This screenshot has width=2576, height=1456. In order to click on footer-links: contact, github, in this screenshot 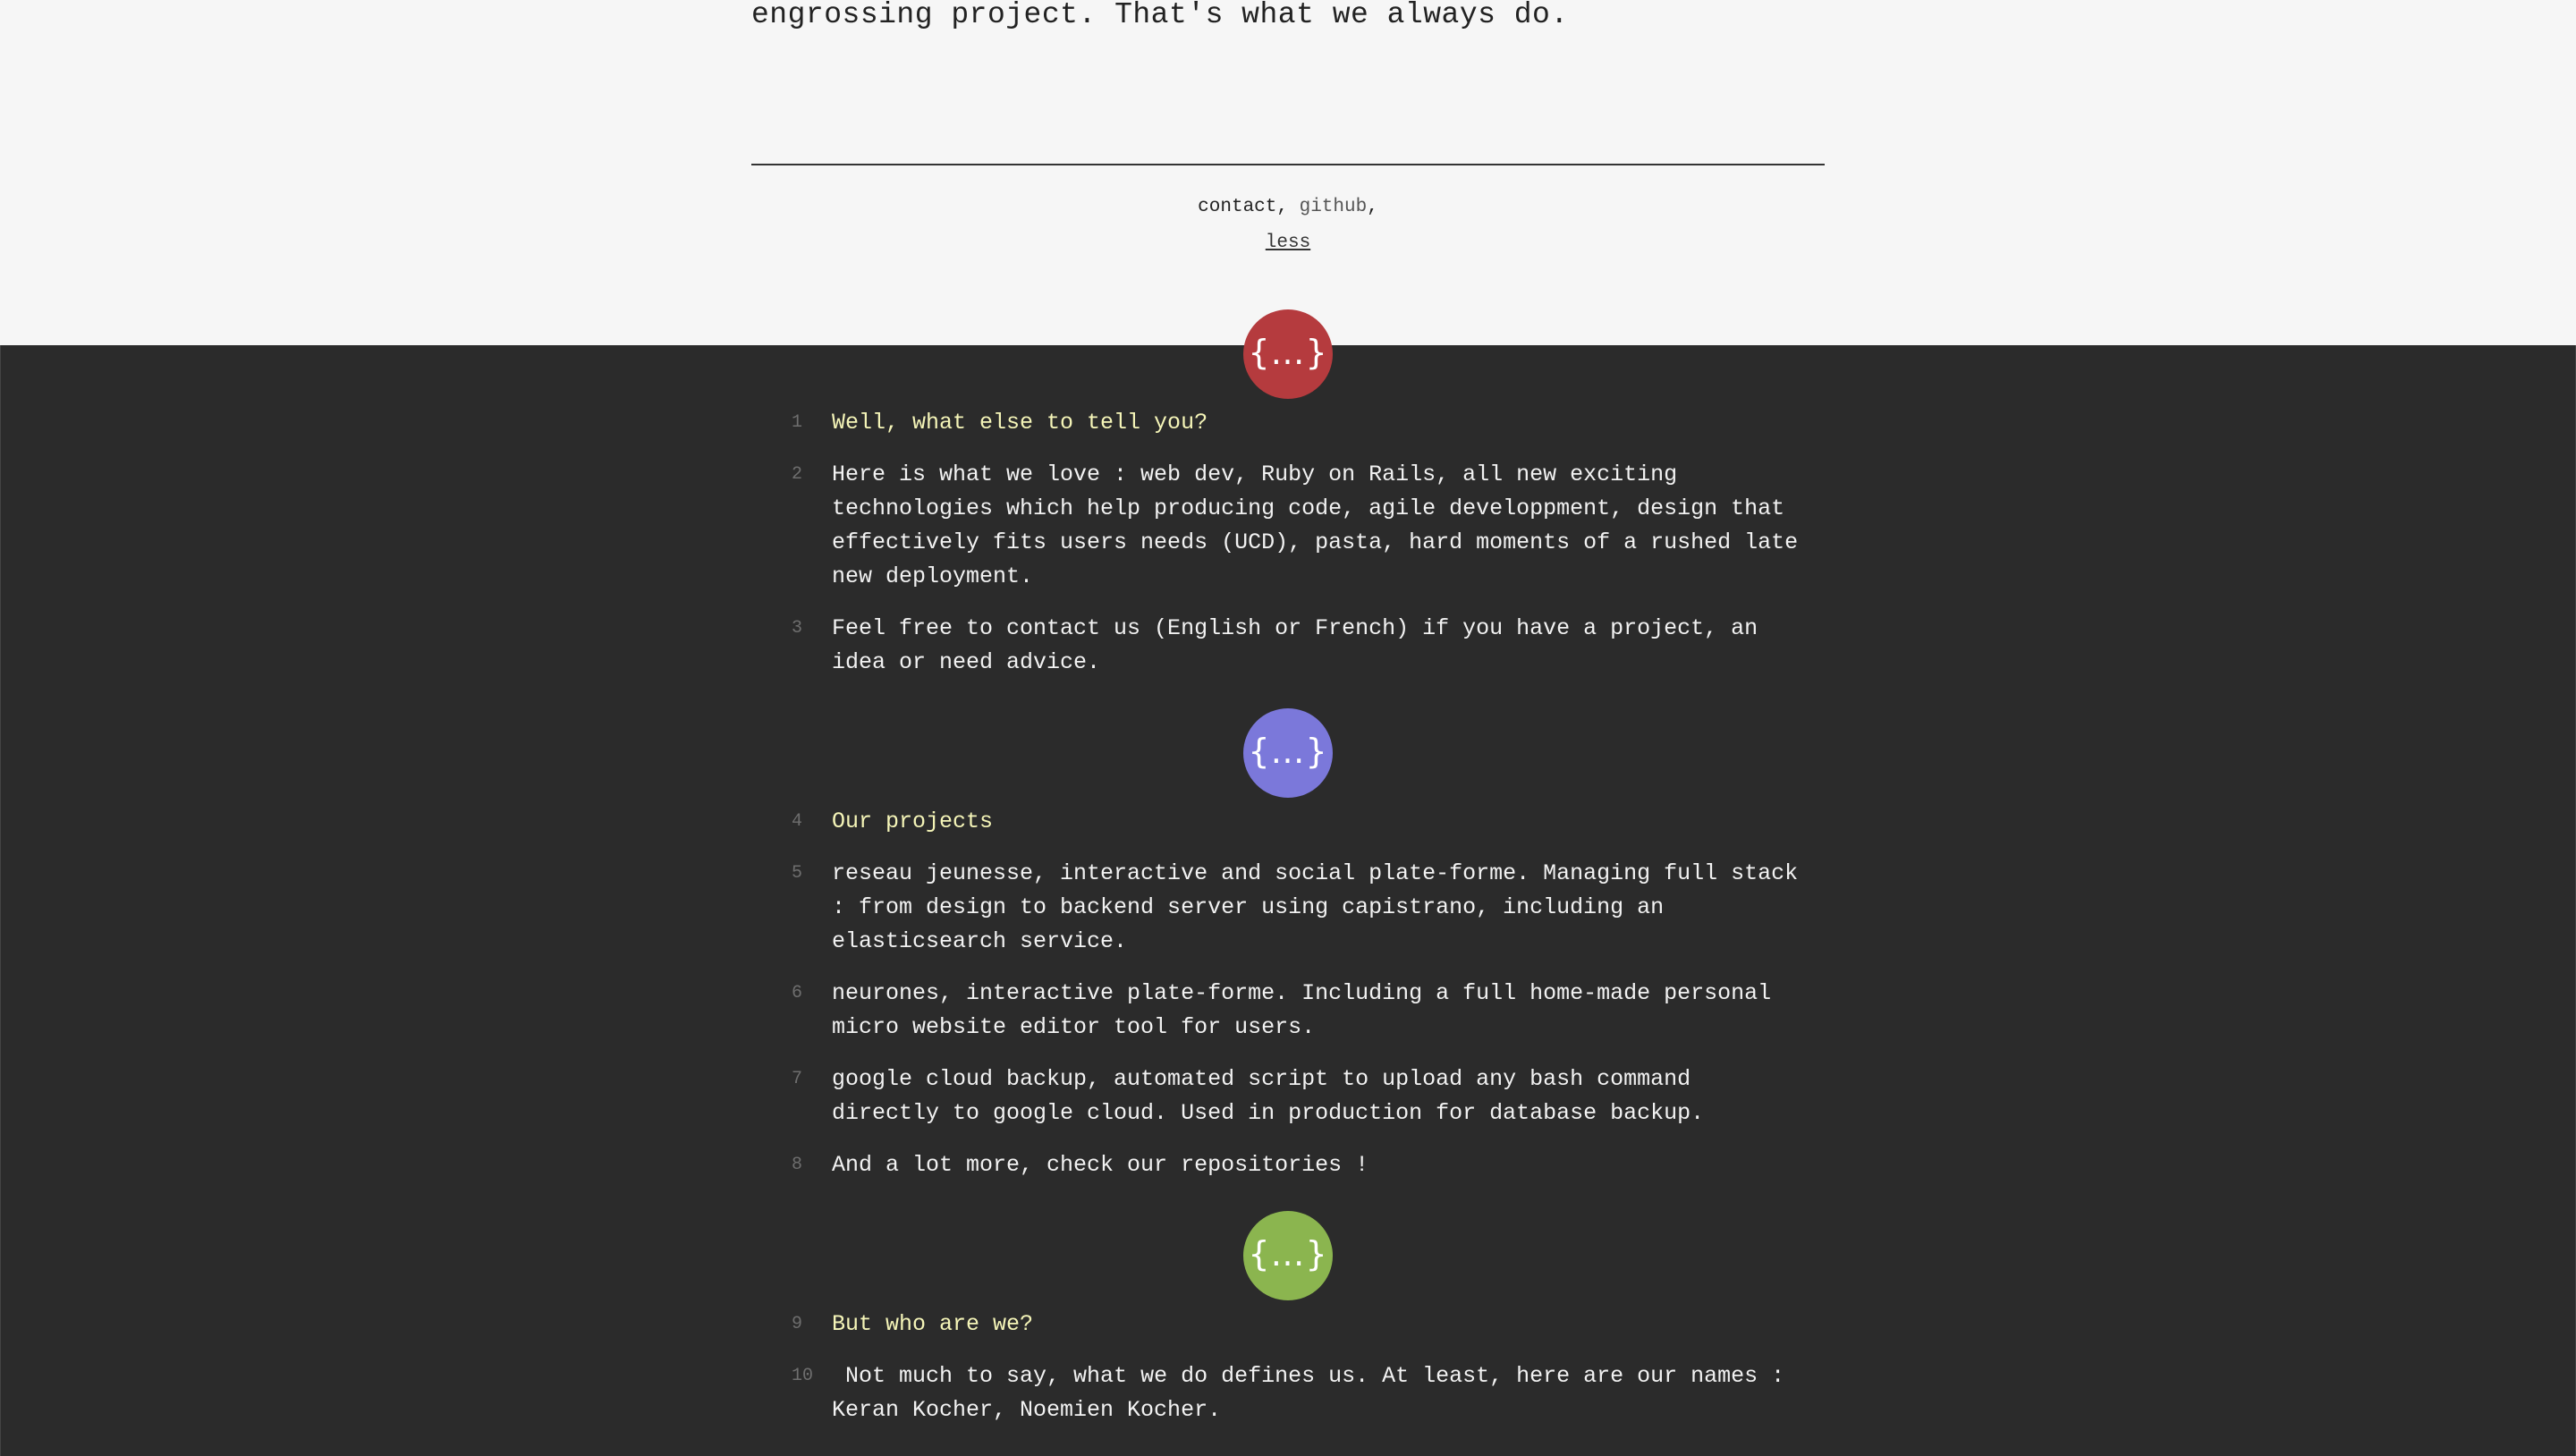, I will do `click(1288, 207)`.